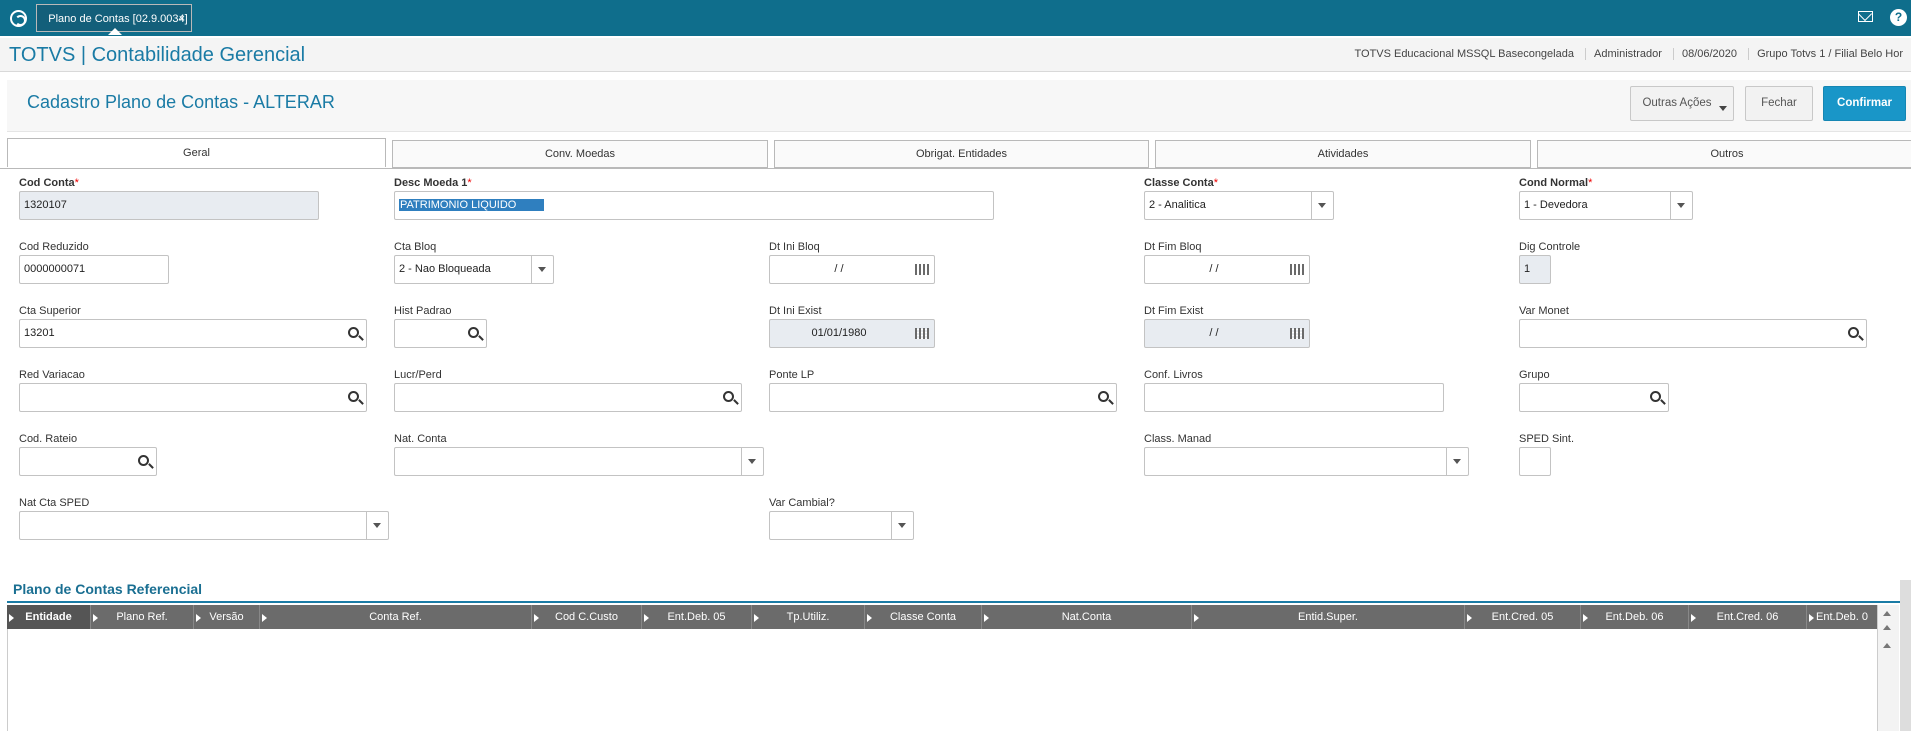 The width and height of the screenshot is (1911, 731). I want to click on cod-conta-field: 1320107, so click(169, 205).